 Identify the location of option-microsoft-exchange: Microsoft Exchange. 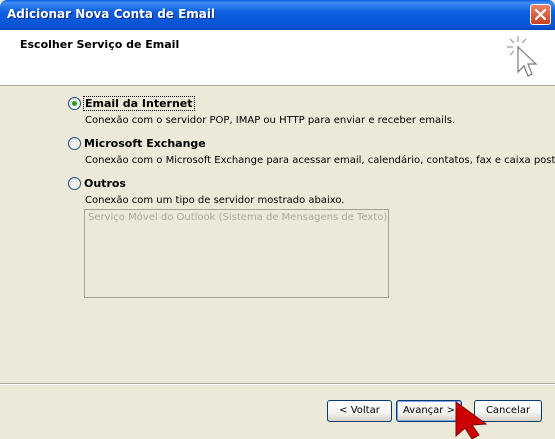
(137, 143).